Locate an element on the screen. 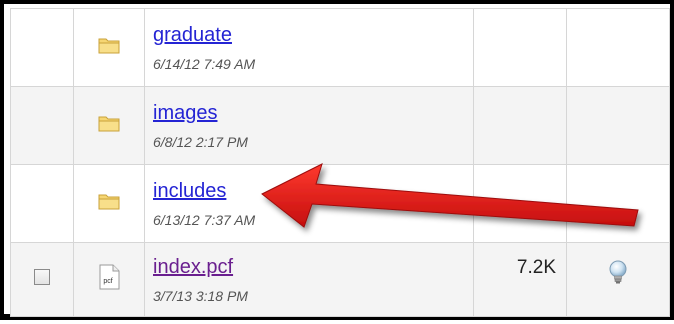 The image size is (674, 324). folder-link-includes: includes is located at coordinates (313, 191).